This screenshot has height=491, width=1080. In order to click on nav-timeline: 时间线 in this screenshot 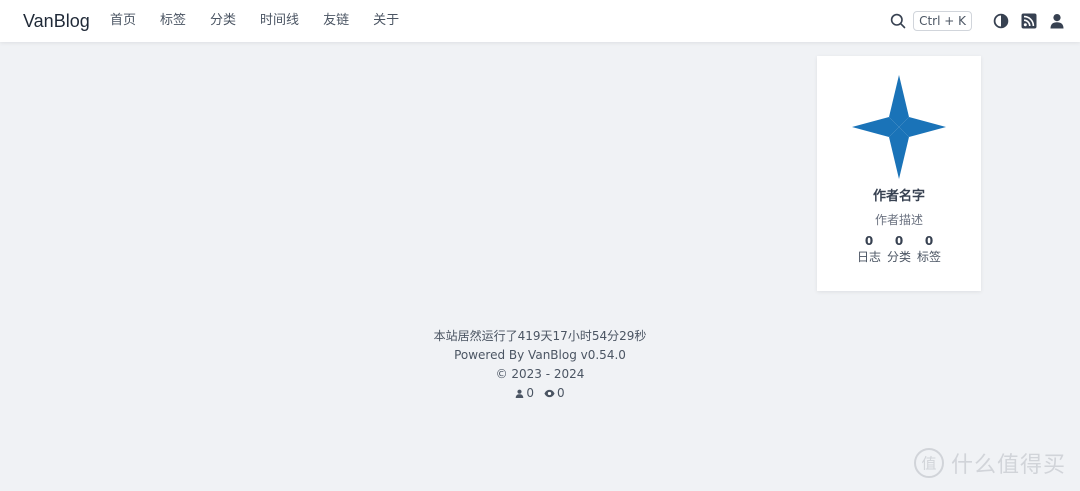, I will do `click(279, 21)`.